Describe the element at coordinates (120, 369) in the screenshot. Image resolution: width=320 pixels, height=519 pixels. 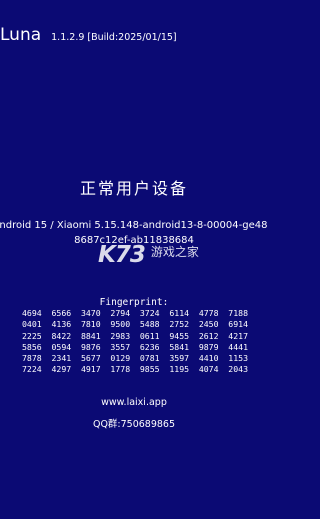
I see `fingerprint-cell: 1778` at that location.